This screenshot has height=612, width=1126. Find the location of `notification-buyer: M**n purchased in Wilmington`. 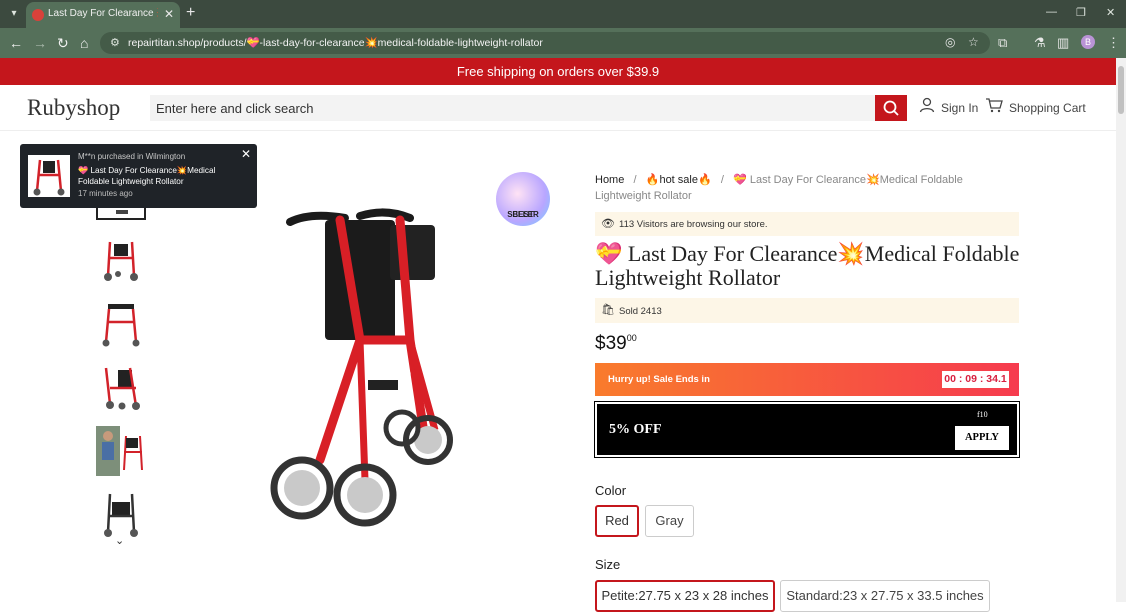

notification-buyer: M**n purchased in Wilmington is located at coordinates (132, 156).